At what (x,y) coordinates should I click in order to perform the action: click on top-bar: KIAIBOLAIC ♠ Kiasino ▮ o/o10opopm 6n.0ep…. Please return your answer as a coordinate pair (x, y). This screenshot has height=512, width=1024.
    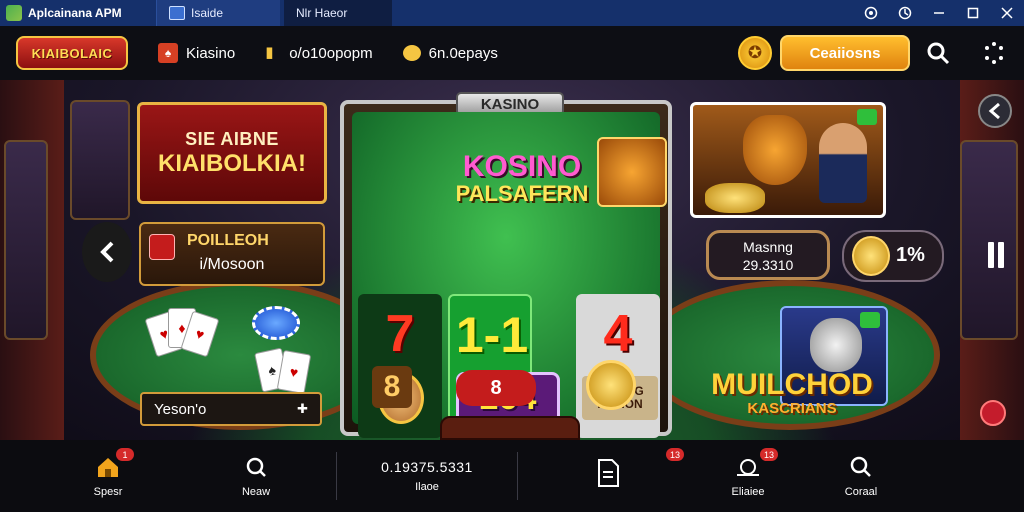
    Looking at the image, I should click on (512, 53).